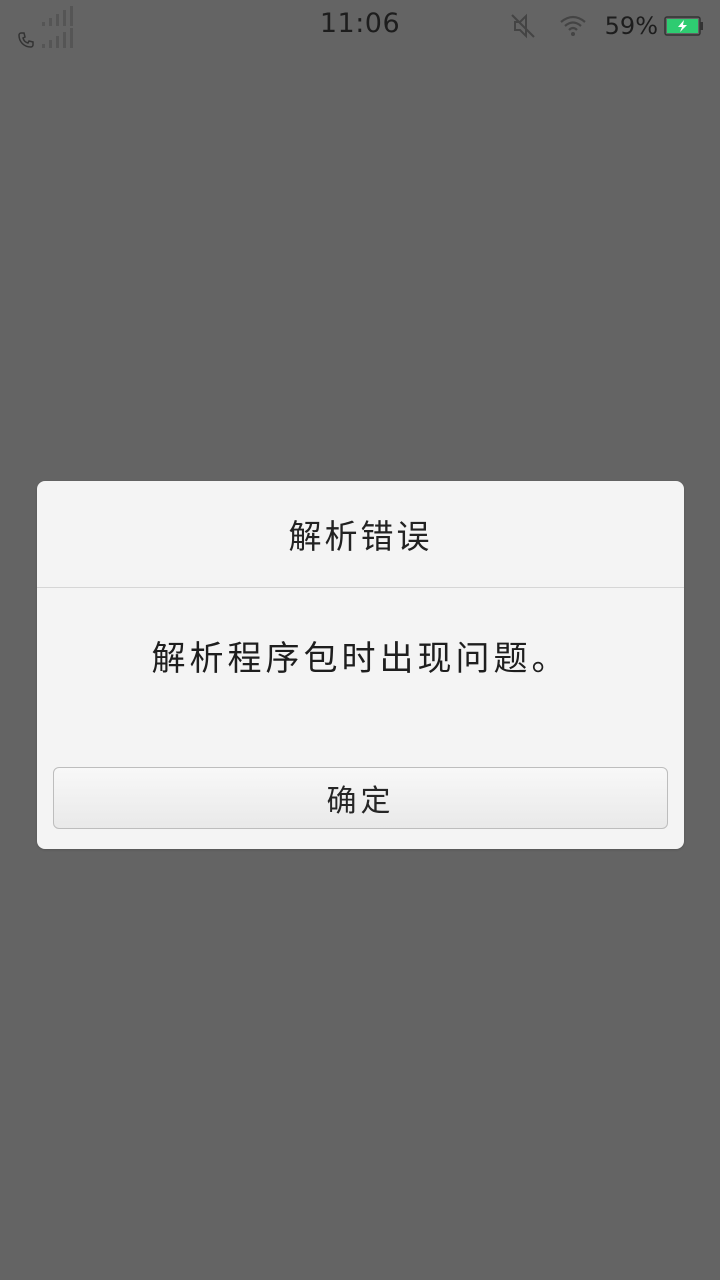  Describe the element at coordinates (360, 587) in the screenshot. I see `dialog-divider` at that location.